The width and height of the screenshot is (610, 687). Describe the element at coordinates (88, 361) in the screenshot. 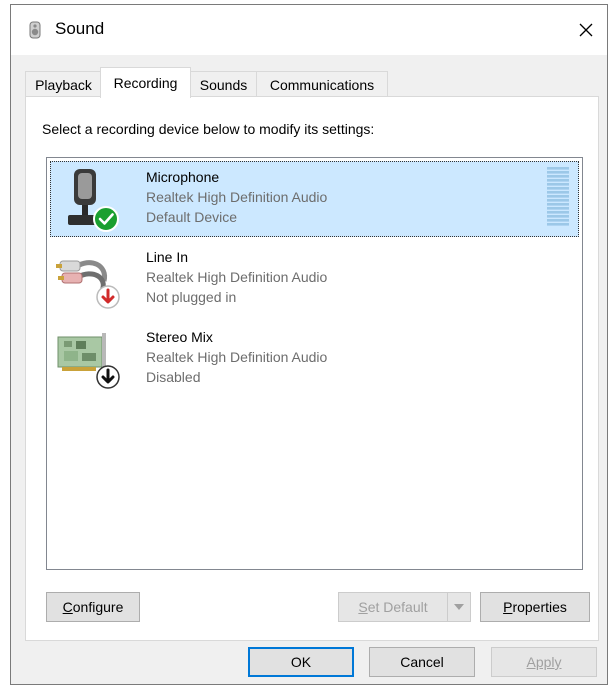

I see `sound-card-icon` at that location.